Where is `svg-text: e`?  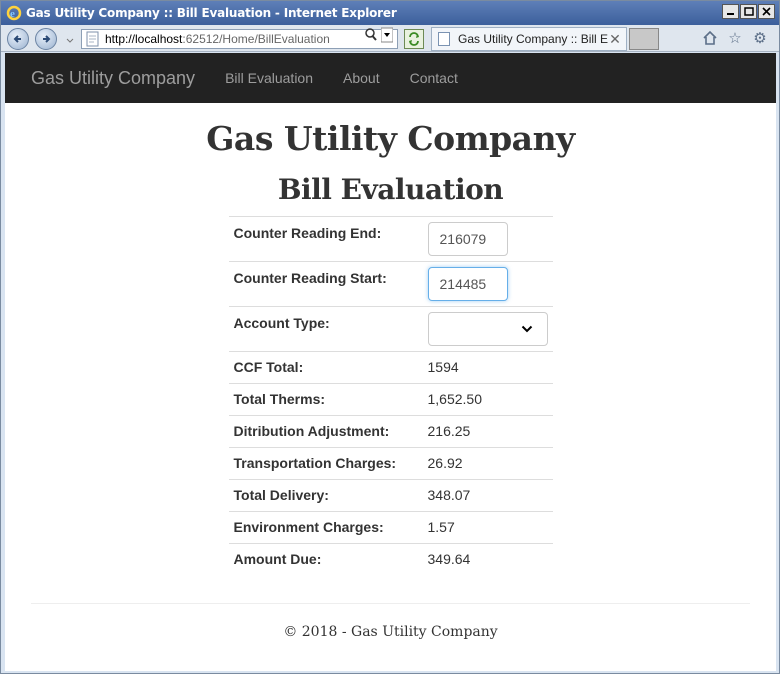
svg-text: e is located at coordinates (12, 14).